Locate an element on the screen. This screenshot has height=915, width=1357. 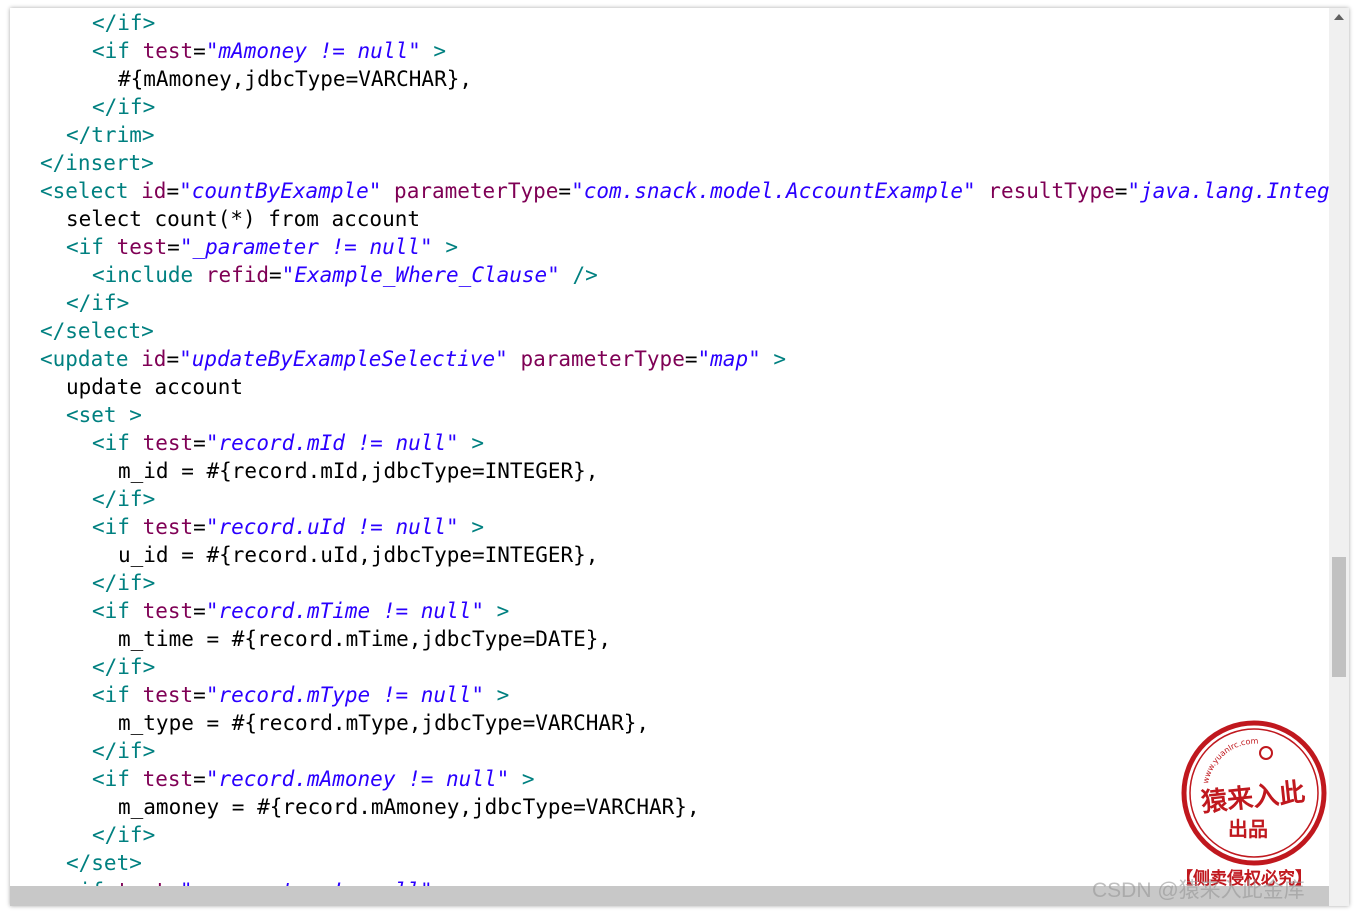
code-line: <if test="mAmoney != null" > is located at coordinates (269, 51).